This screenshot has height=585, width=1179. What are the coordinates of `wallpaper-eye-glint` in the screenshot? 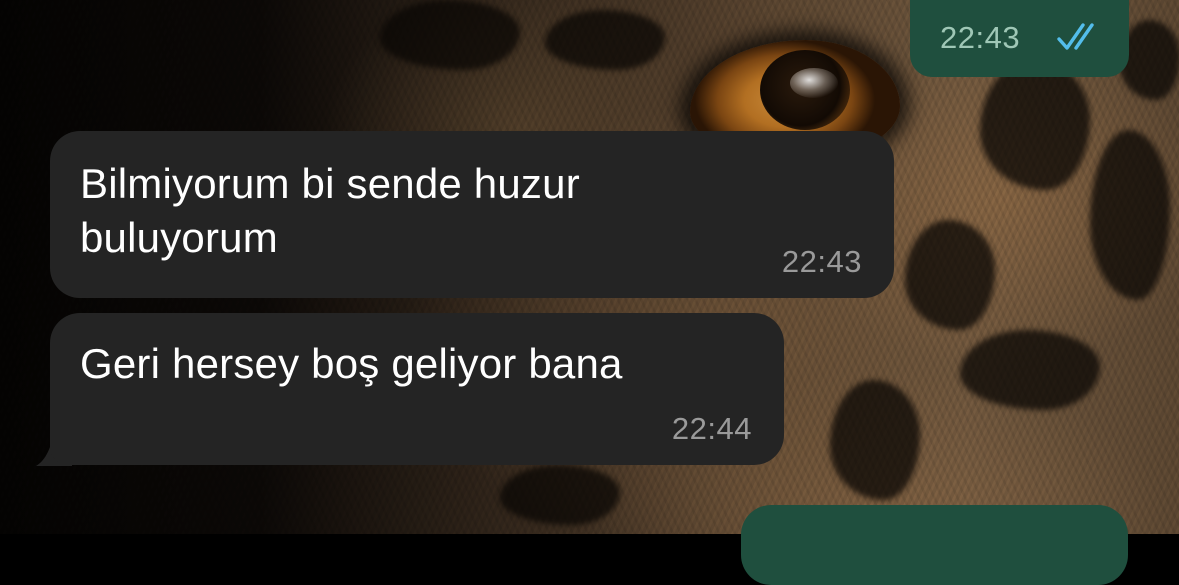 It's located at (814, 83).